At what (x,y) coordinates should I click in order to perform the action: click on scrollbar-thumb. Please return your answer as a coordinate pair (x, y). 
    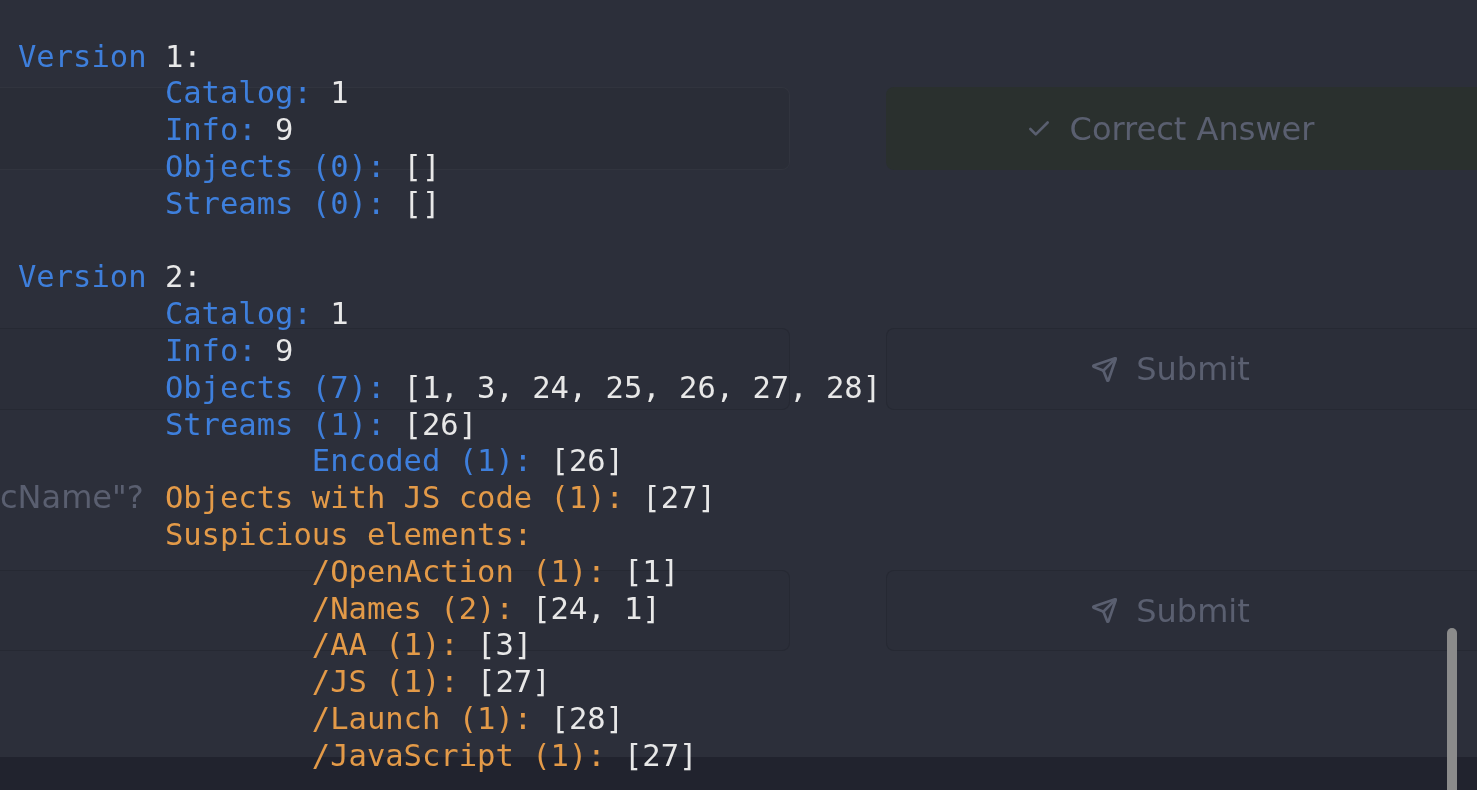
    Looking at the image, I should click on (1452, 709).